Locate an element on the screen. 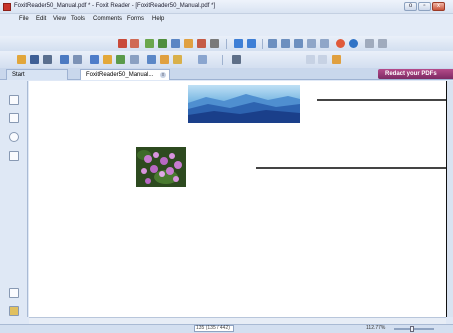  menu-help: Help is located at coordinates (158, 19).